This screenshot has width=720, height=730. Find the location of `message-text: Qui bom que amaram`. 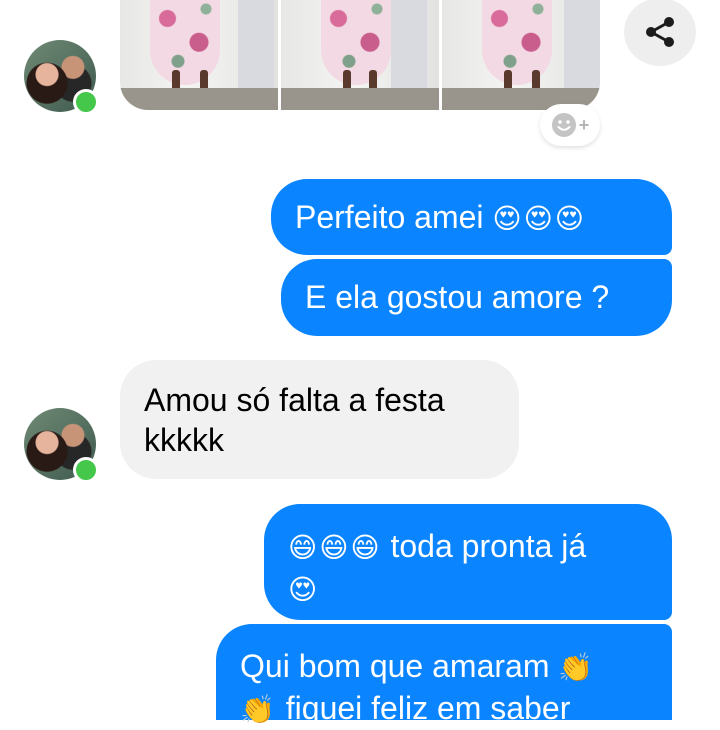

message-text: Qui bom que amaram is located at coordinates (395, 666).